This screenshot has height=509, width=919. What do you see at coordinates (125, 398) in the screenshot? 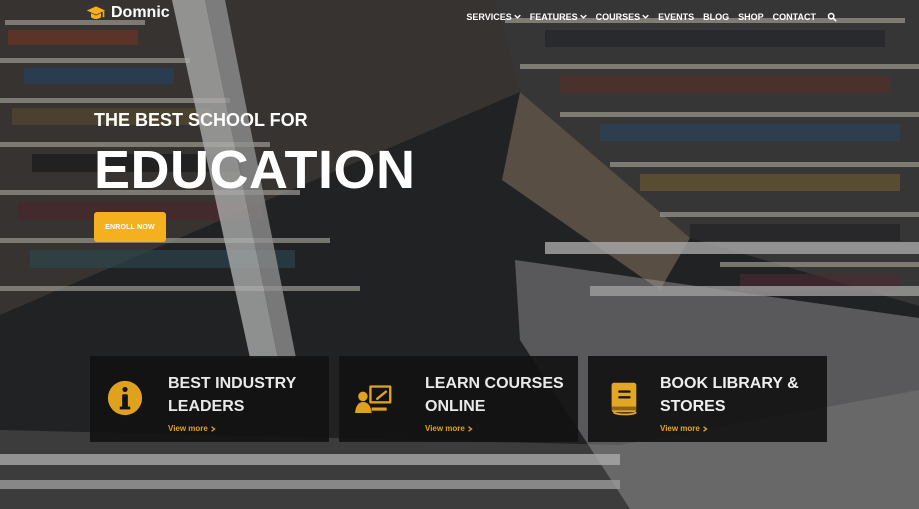
I see `info-icon` at bounding box center [125, 398].